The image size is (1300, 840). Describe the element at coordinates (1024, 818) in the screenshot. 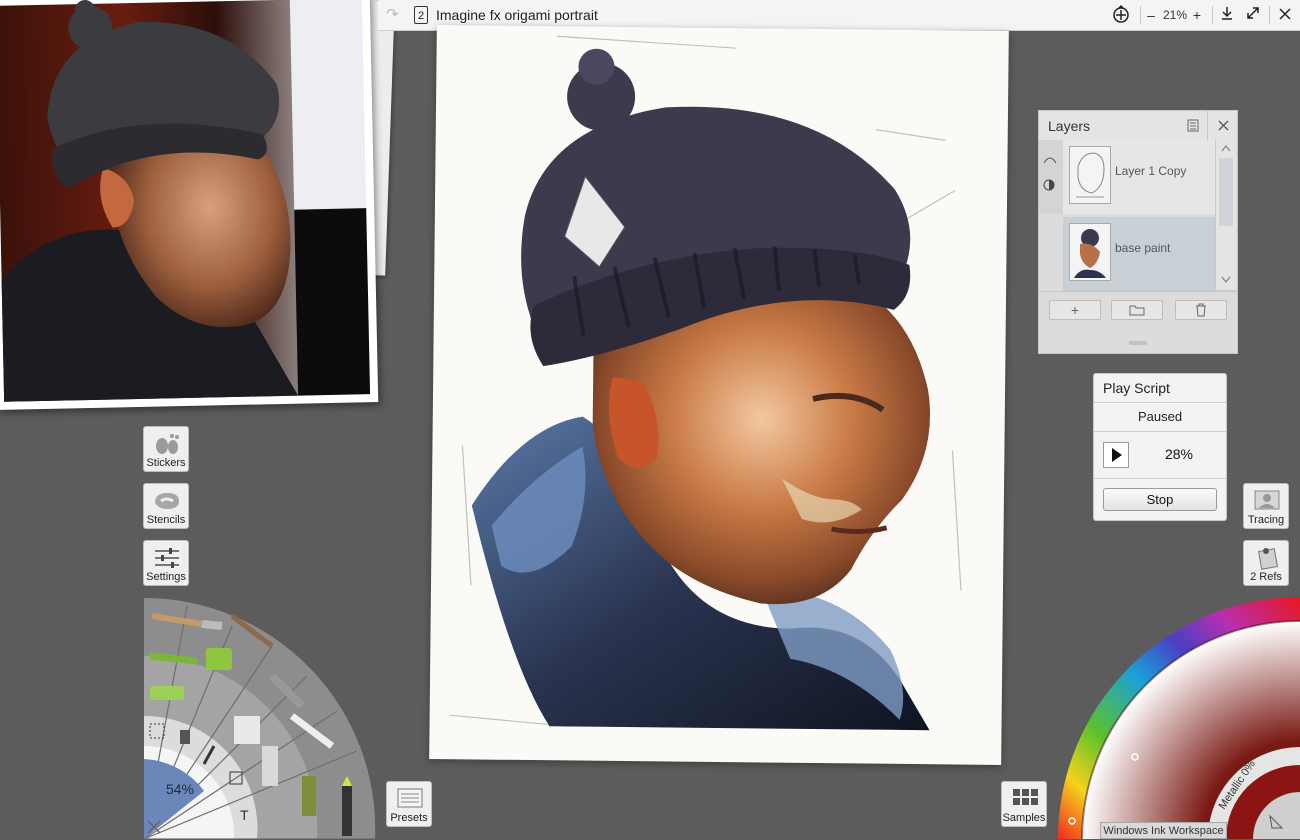

I see `samples-label: Samples` at that location.